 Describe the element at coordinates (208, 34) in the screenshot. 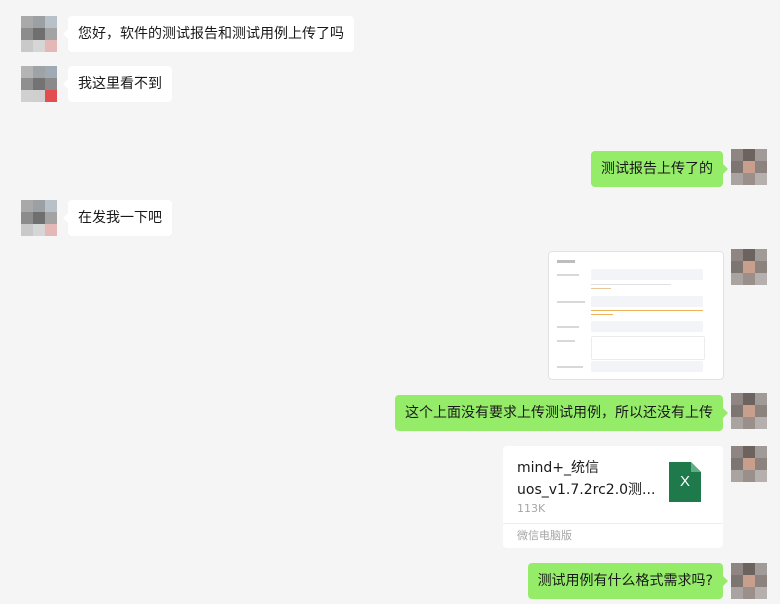

I see `message-bubble-incoming: 您好，软件的测试报告和测试用例上传了吗` at that location.